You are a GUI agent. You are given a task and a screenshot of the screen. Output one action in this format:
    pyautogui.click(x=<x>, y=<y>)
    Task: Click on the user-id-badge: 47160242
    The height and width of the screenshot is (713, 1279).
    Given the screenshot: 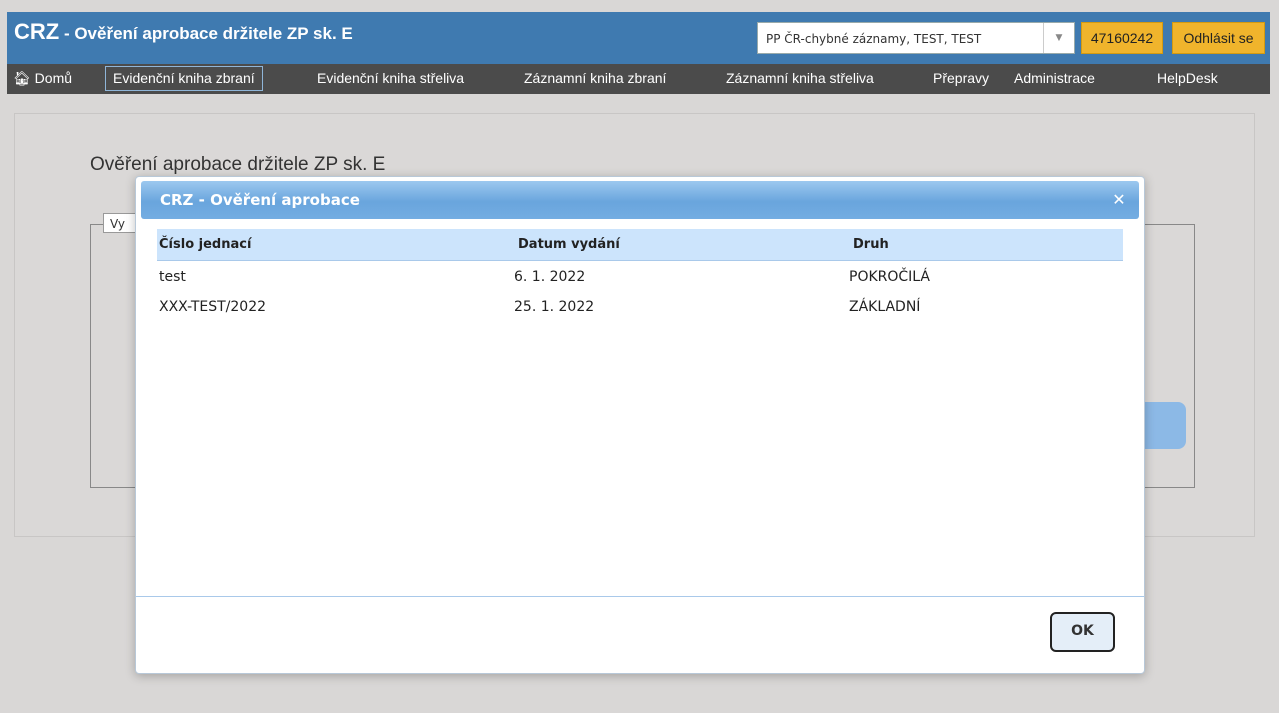 What is the action you would take?
    pyautogui.click(x=1122, y=38)
    